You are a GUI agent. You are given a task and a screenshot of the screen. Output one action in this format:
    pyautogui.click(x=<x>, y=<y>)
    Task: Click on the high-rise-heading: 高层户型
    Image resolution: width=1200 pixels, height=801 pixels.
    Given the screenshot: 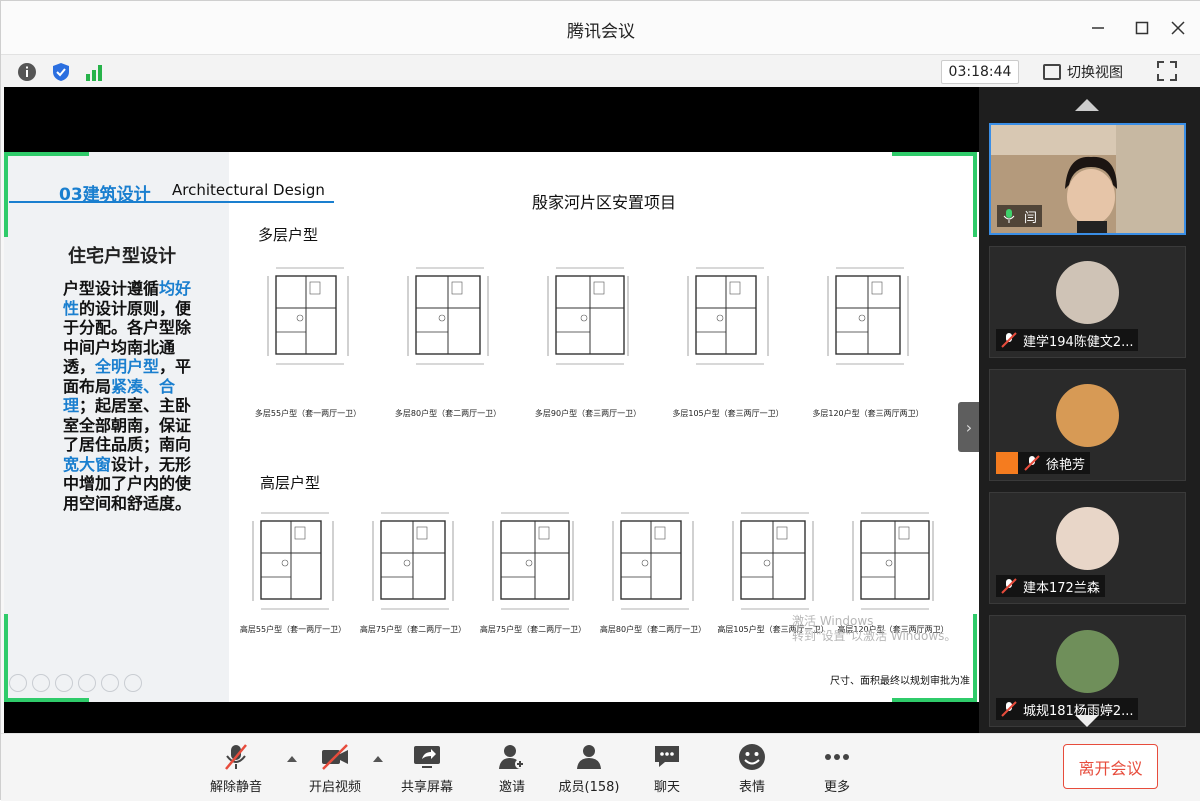 What is the action you would take?
    pyautogui.click(x=290, y=483)
    